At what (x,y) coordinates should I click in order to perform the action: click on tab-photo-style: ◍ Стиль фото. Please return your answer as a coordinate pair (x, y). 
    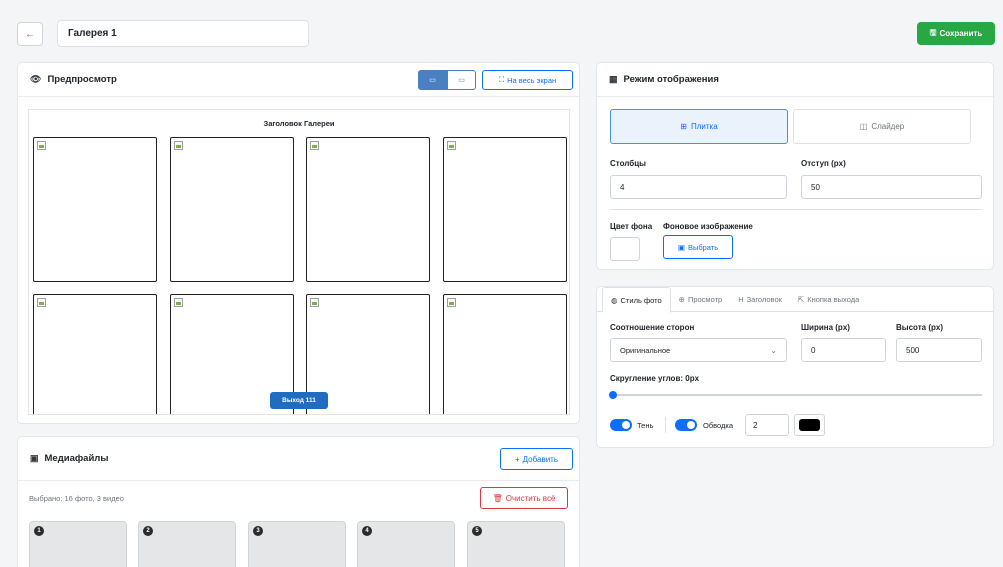
    Looking at the image, I should click on (636, 300).